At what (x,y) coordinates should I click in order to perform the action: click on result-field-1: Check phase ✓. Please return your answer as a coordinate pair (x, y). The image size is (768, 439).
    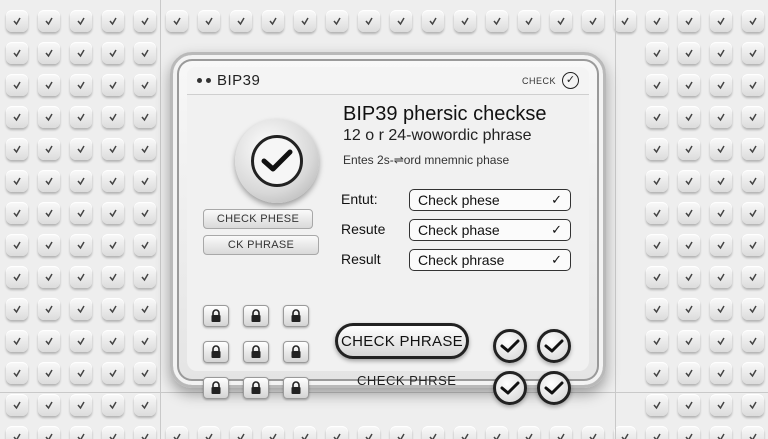
    Looking at the image, I should click on (490, 230).